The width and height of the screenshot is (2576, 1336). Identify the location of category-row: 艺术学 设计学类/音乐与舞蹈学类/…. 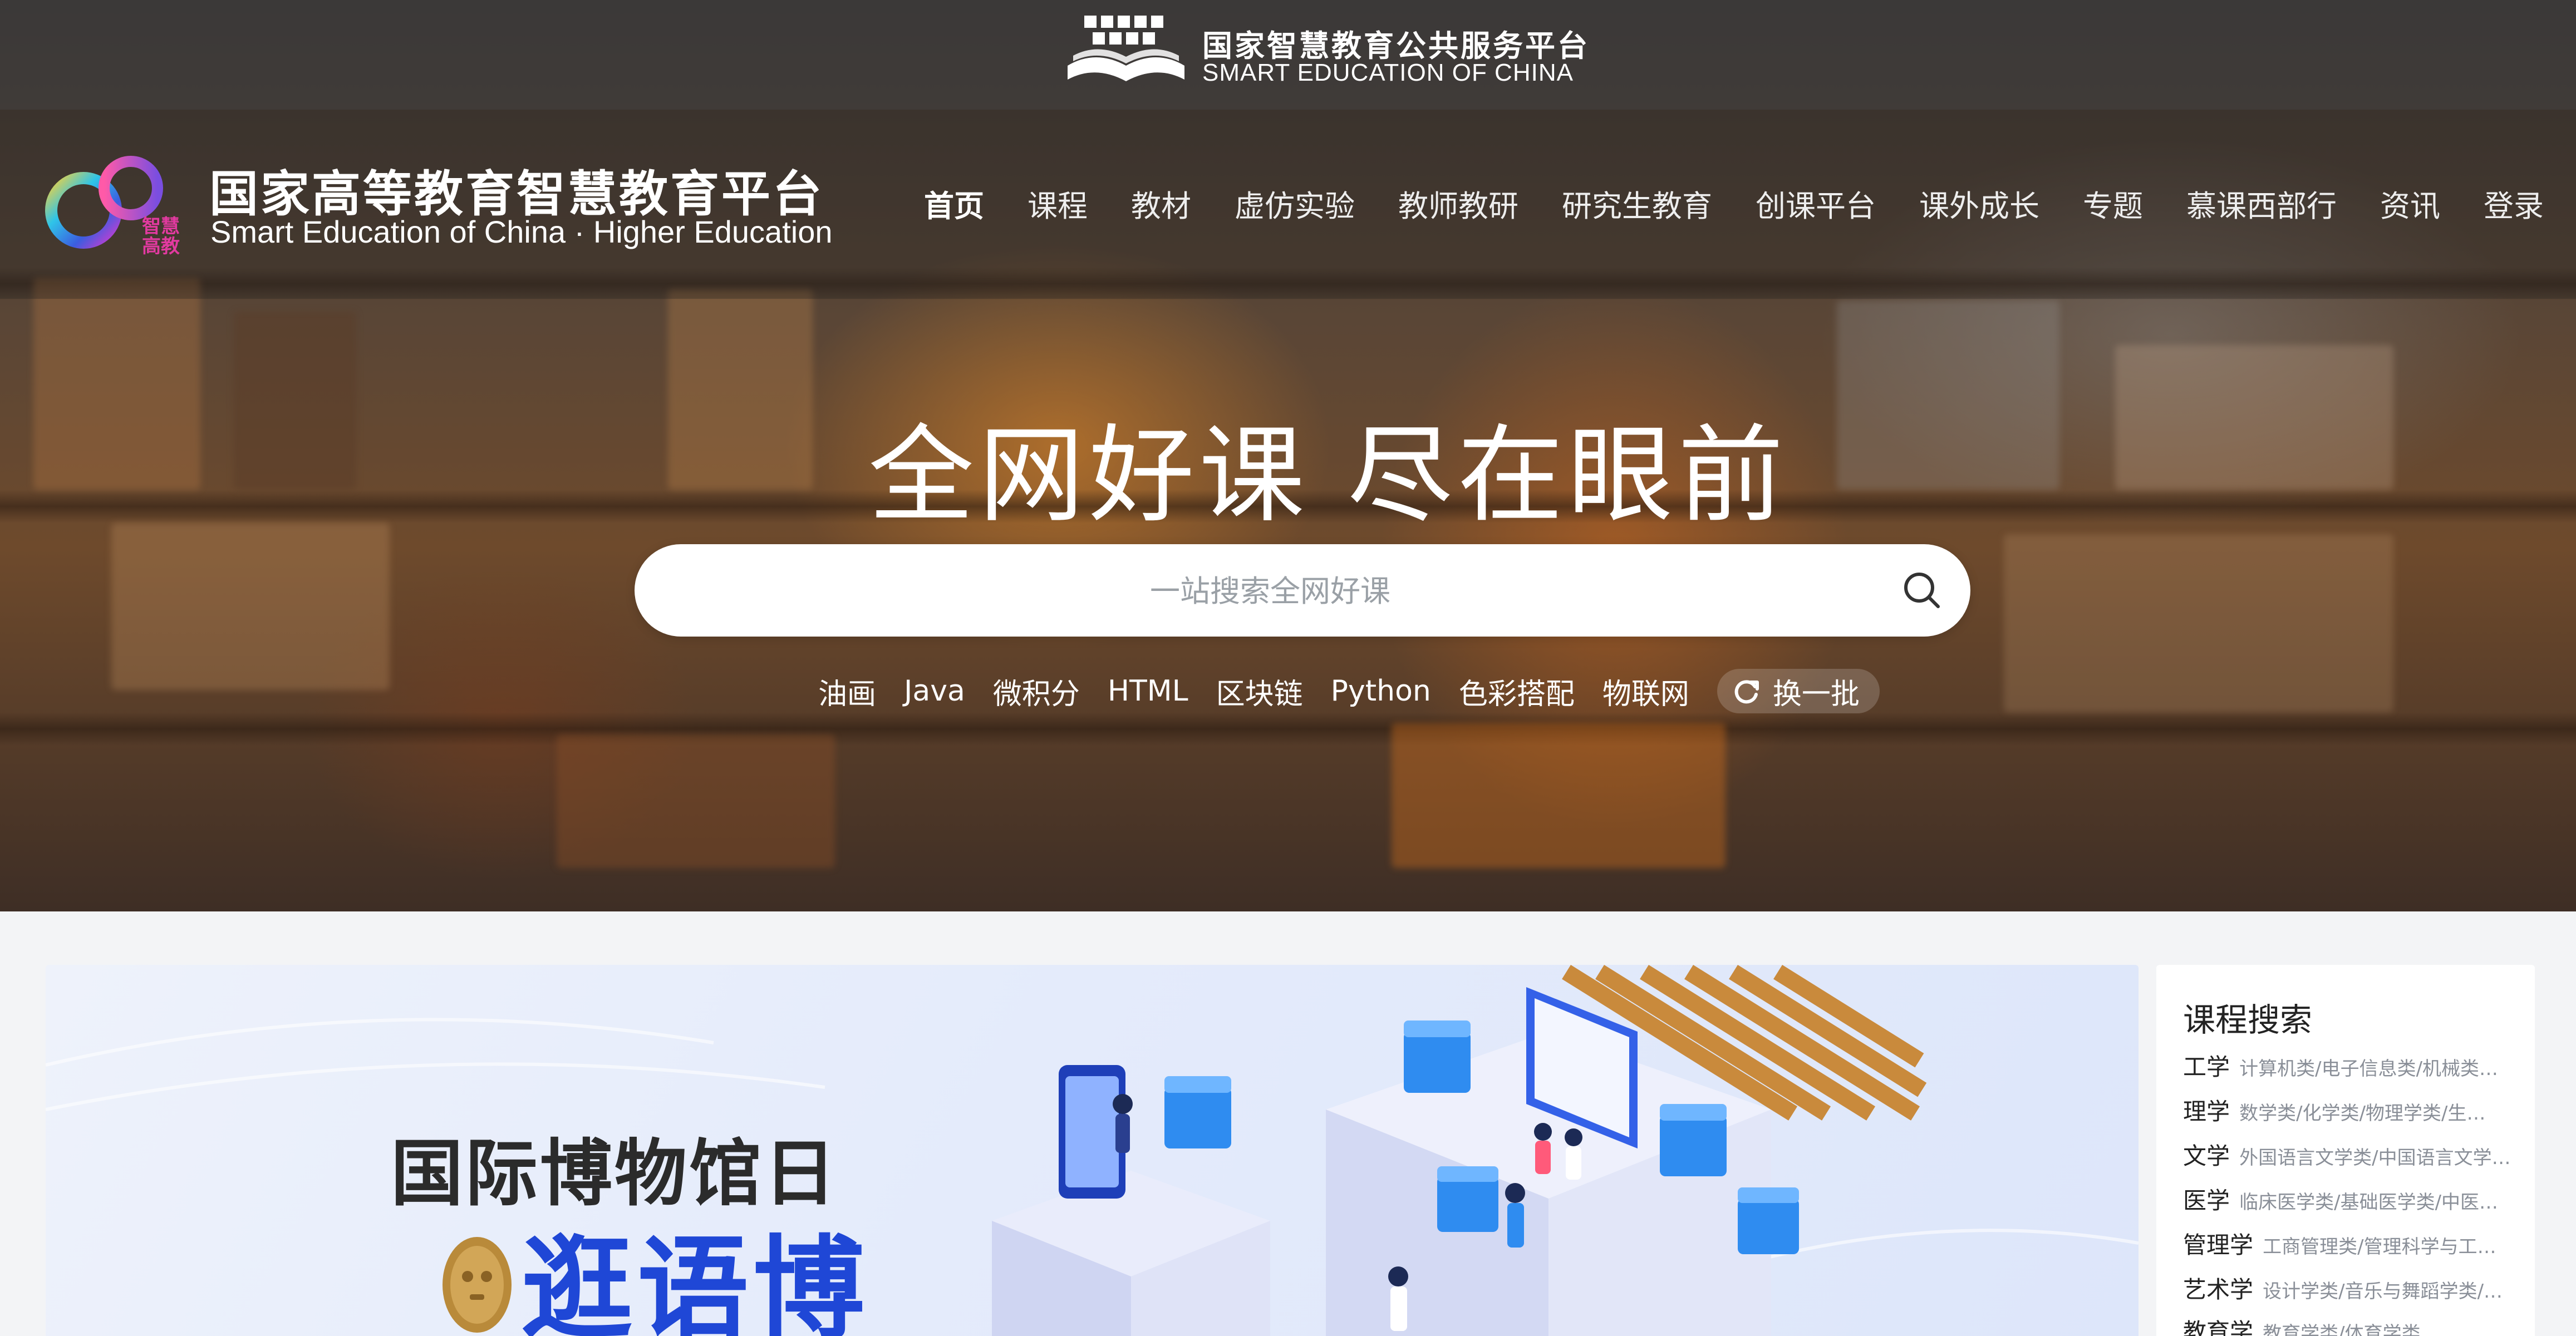
(2353, 1287).